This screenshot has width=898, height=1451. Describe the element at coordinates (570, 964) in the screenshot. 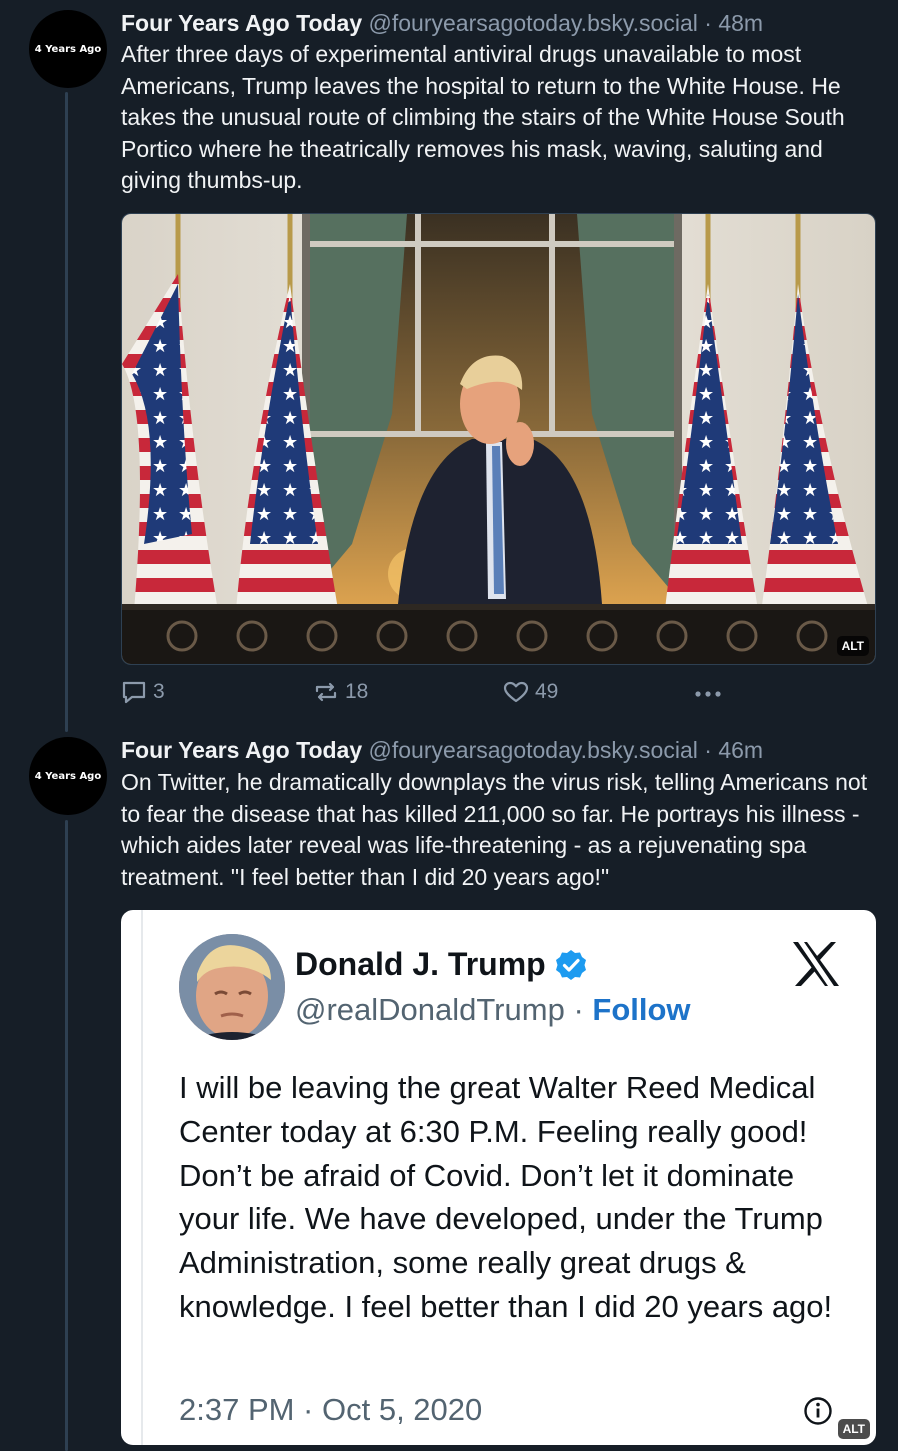

I see `verified-badge-icon` at that location.